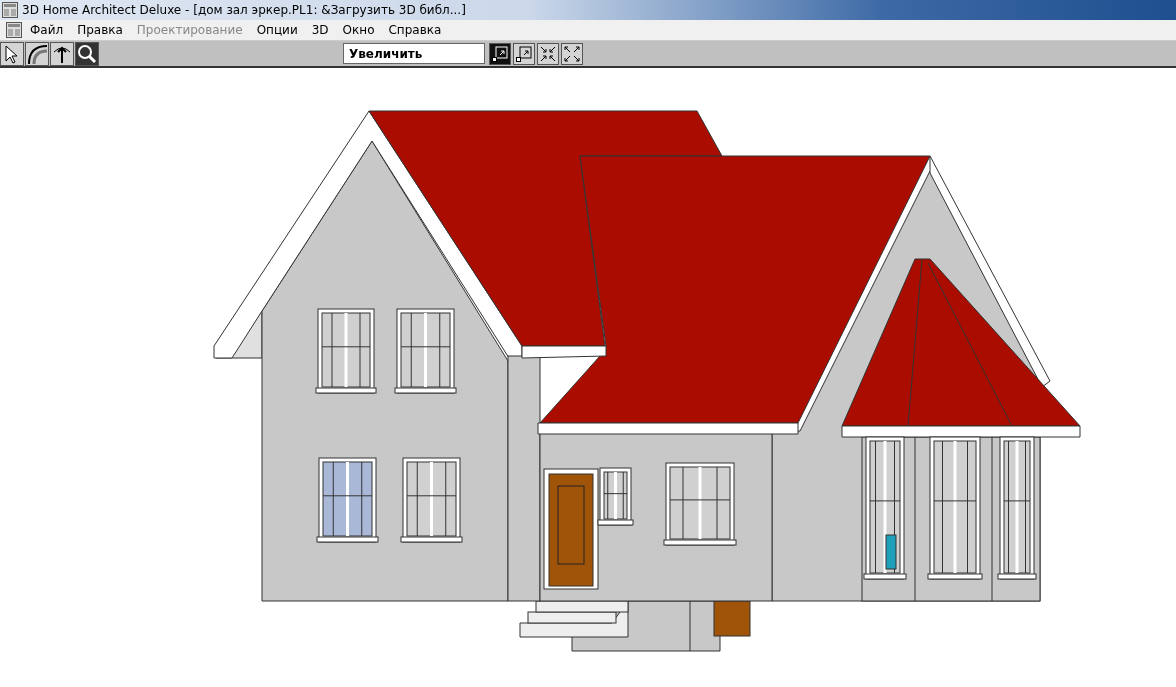 Image resolution: width=1176 pixels, height=687 pixels. What do you see at coordinates (277, 30) in the screenshot?
I see `menu-item: Опции` at bounding box center [277, 30].